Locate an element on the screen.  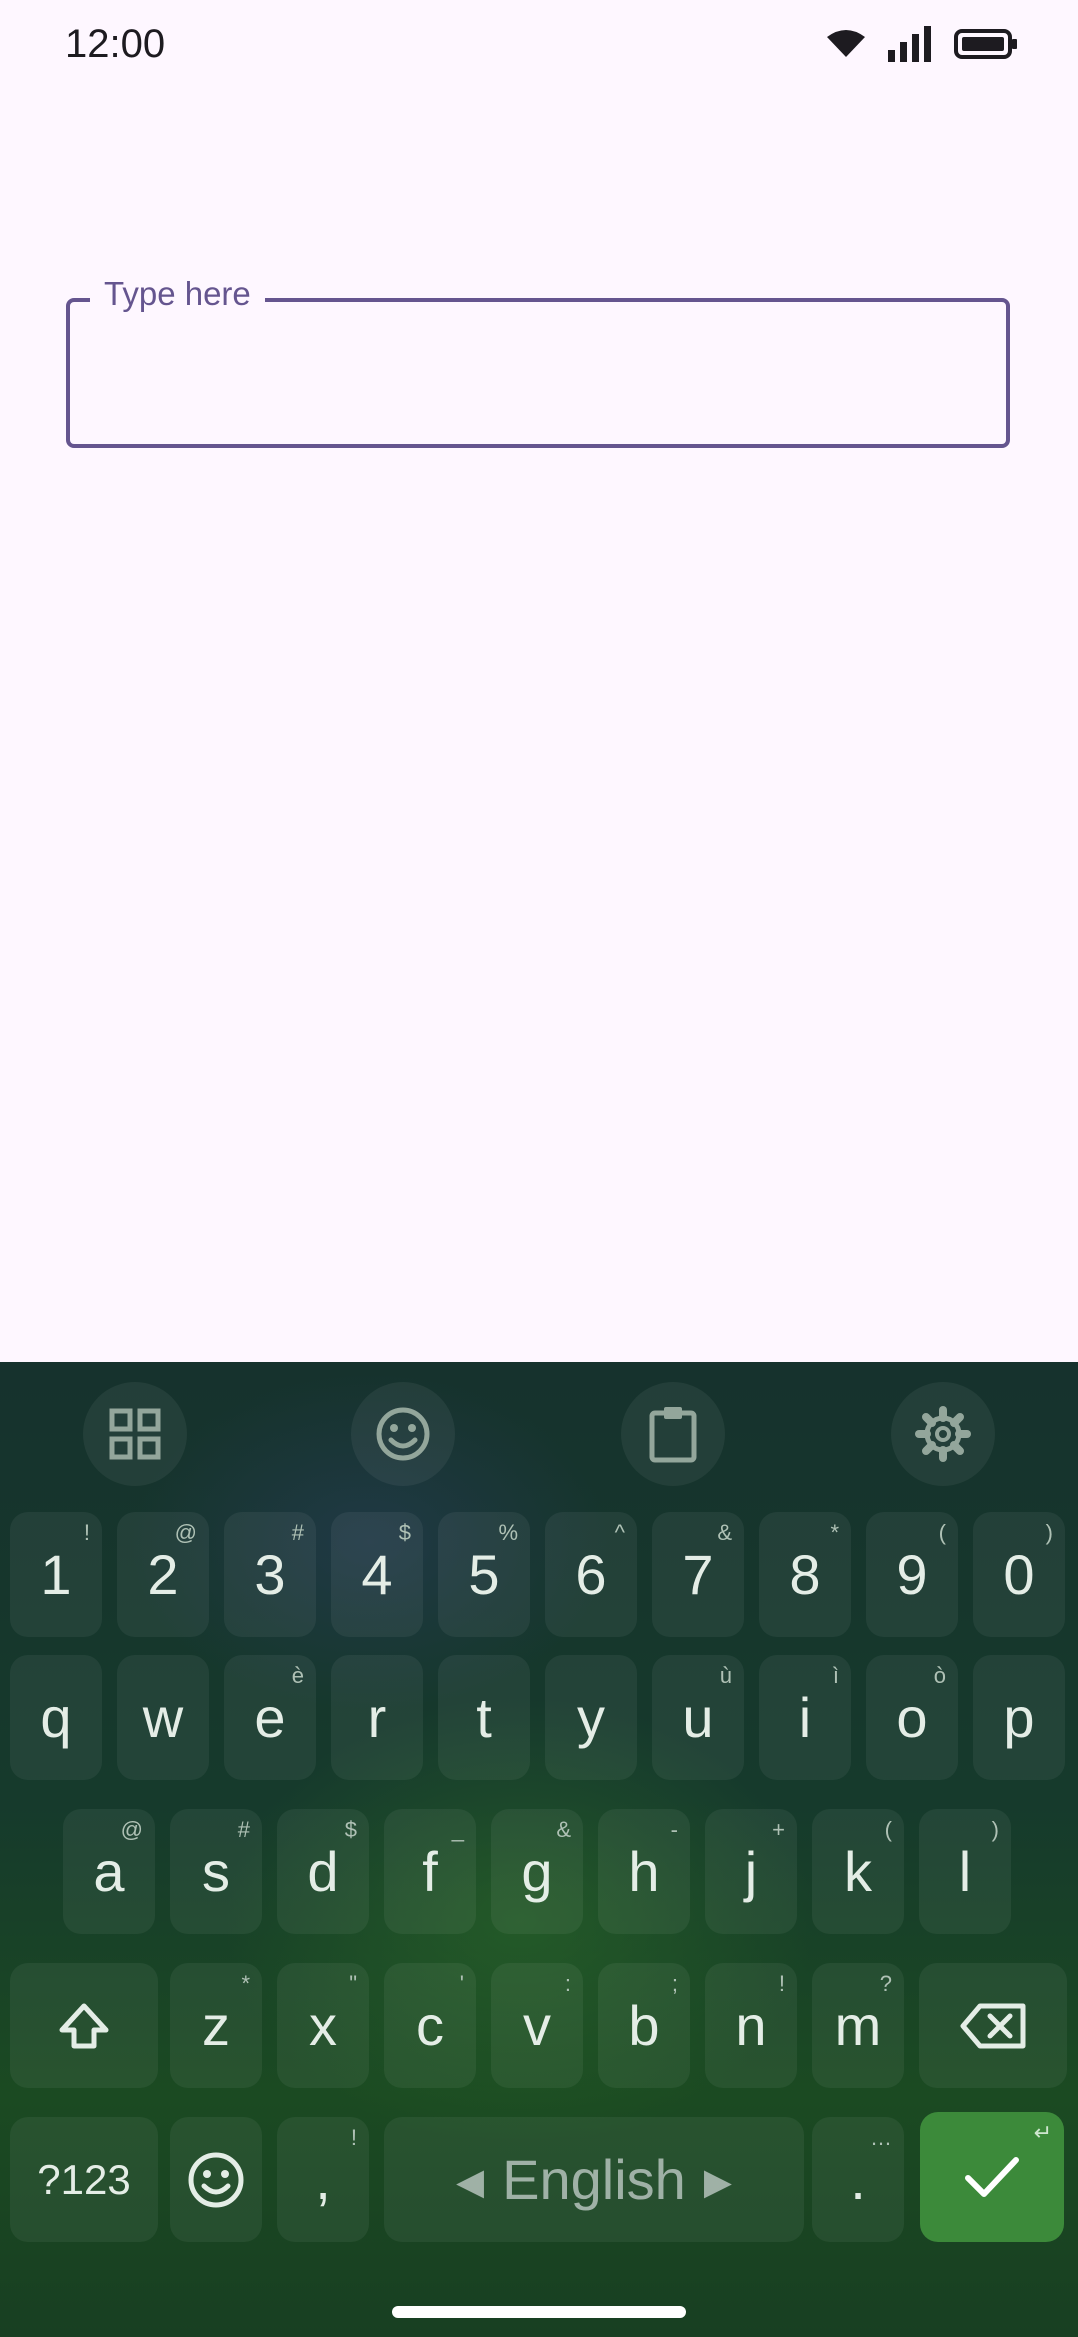
settings-icon is located at coordinates (943, 1434).